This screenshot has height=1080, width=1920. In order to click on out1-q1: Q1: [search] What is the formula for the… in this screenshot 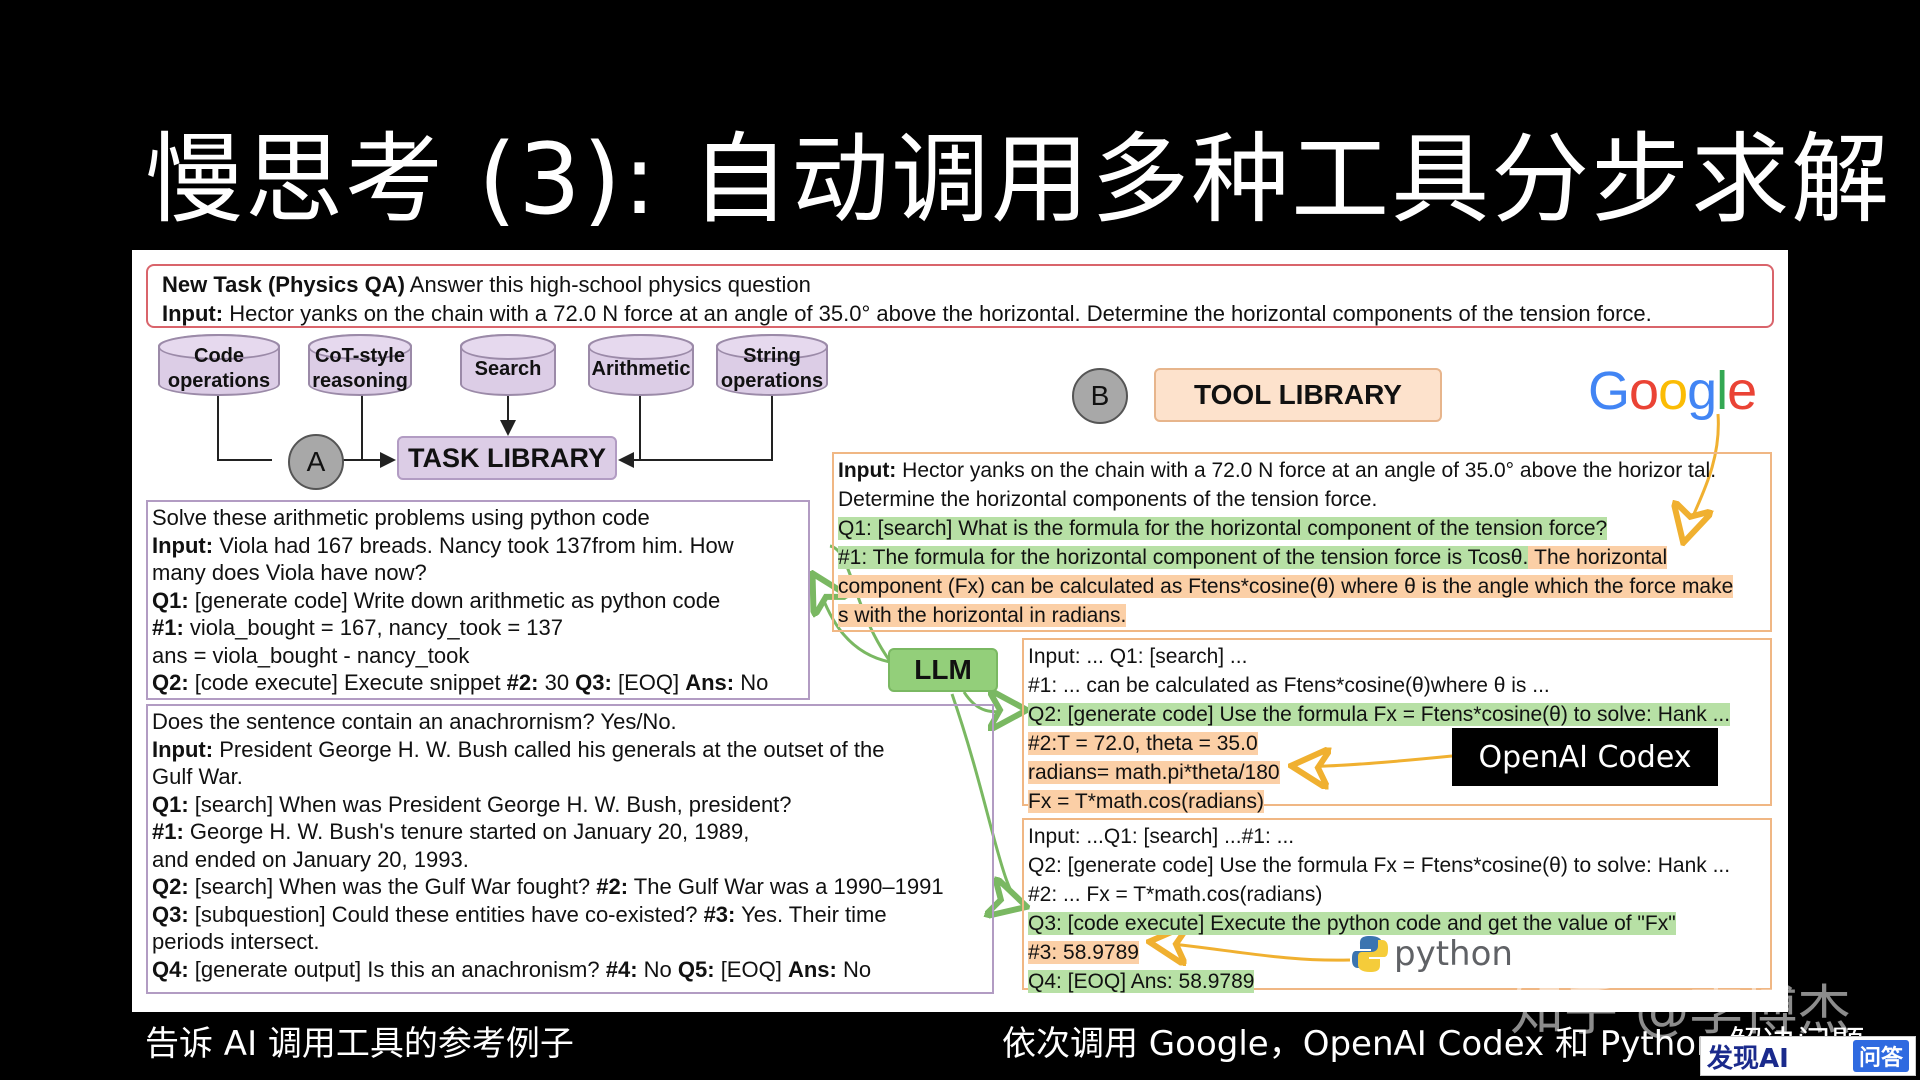, I will do `click(1223, 528)`.